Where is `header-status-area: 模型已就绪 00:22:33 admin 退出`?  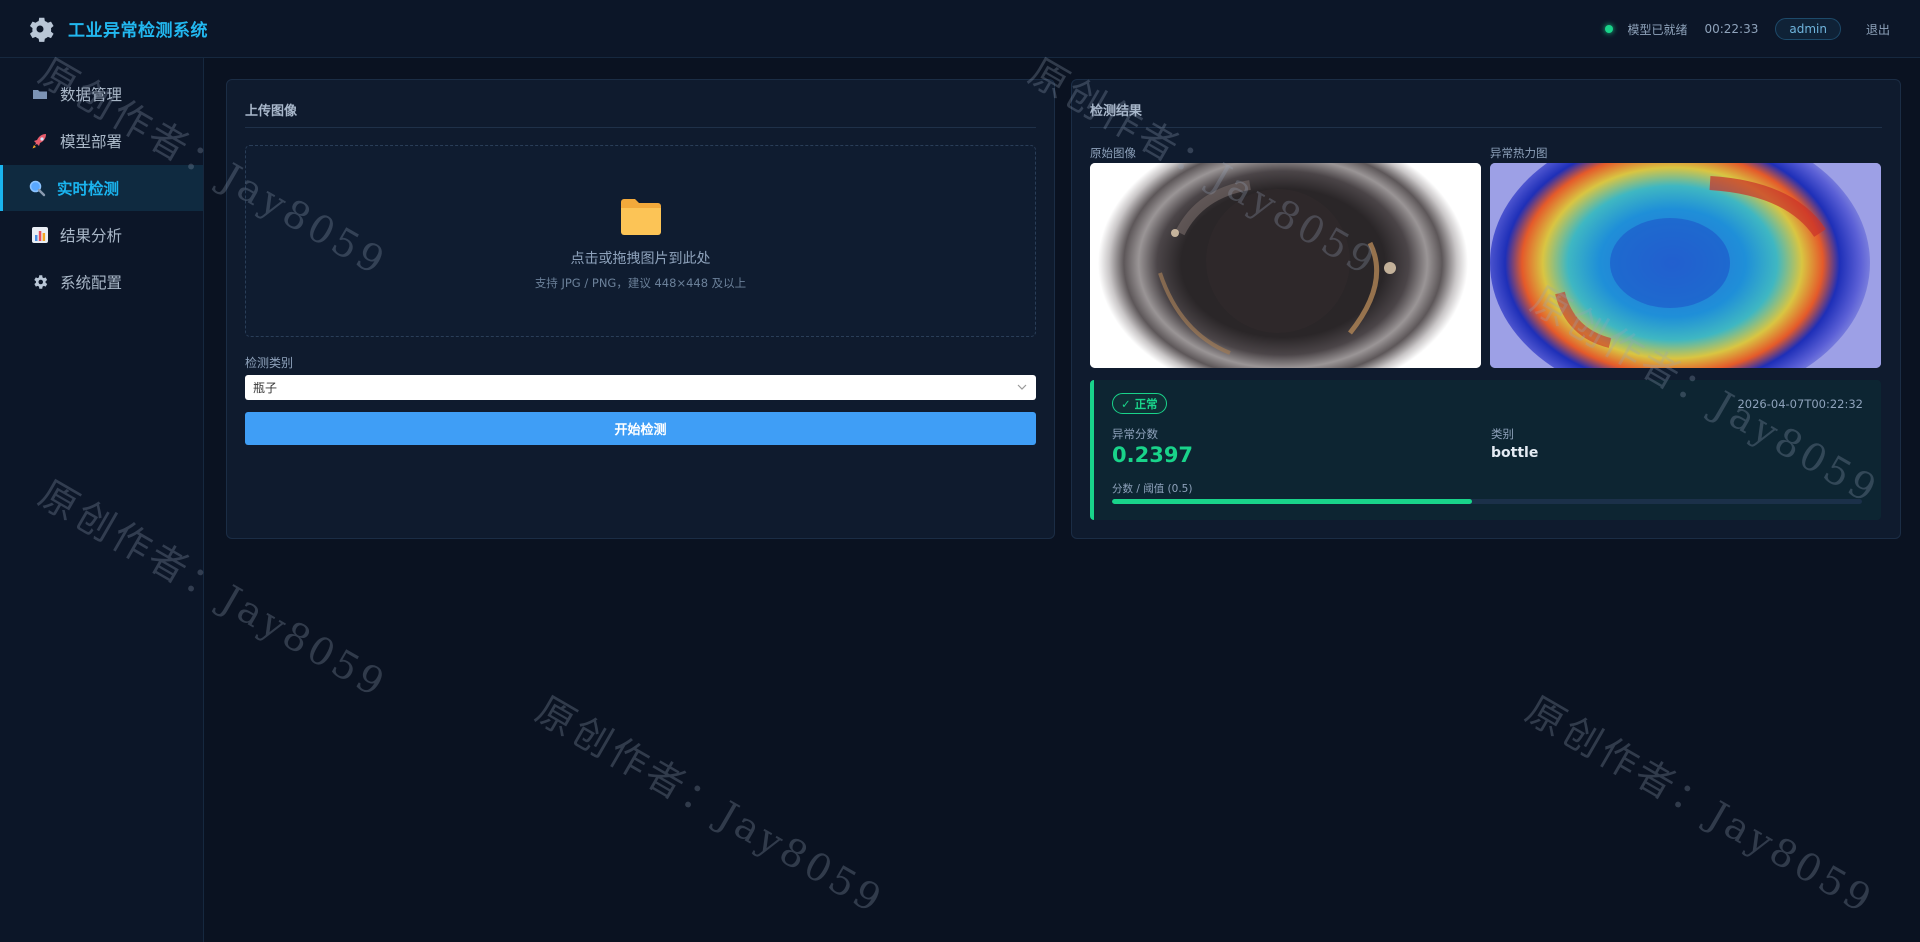
header-status-area: 模型已就绪 00:22:33 admin 退出 is located at coordinates (1747, 29).